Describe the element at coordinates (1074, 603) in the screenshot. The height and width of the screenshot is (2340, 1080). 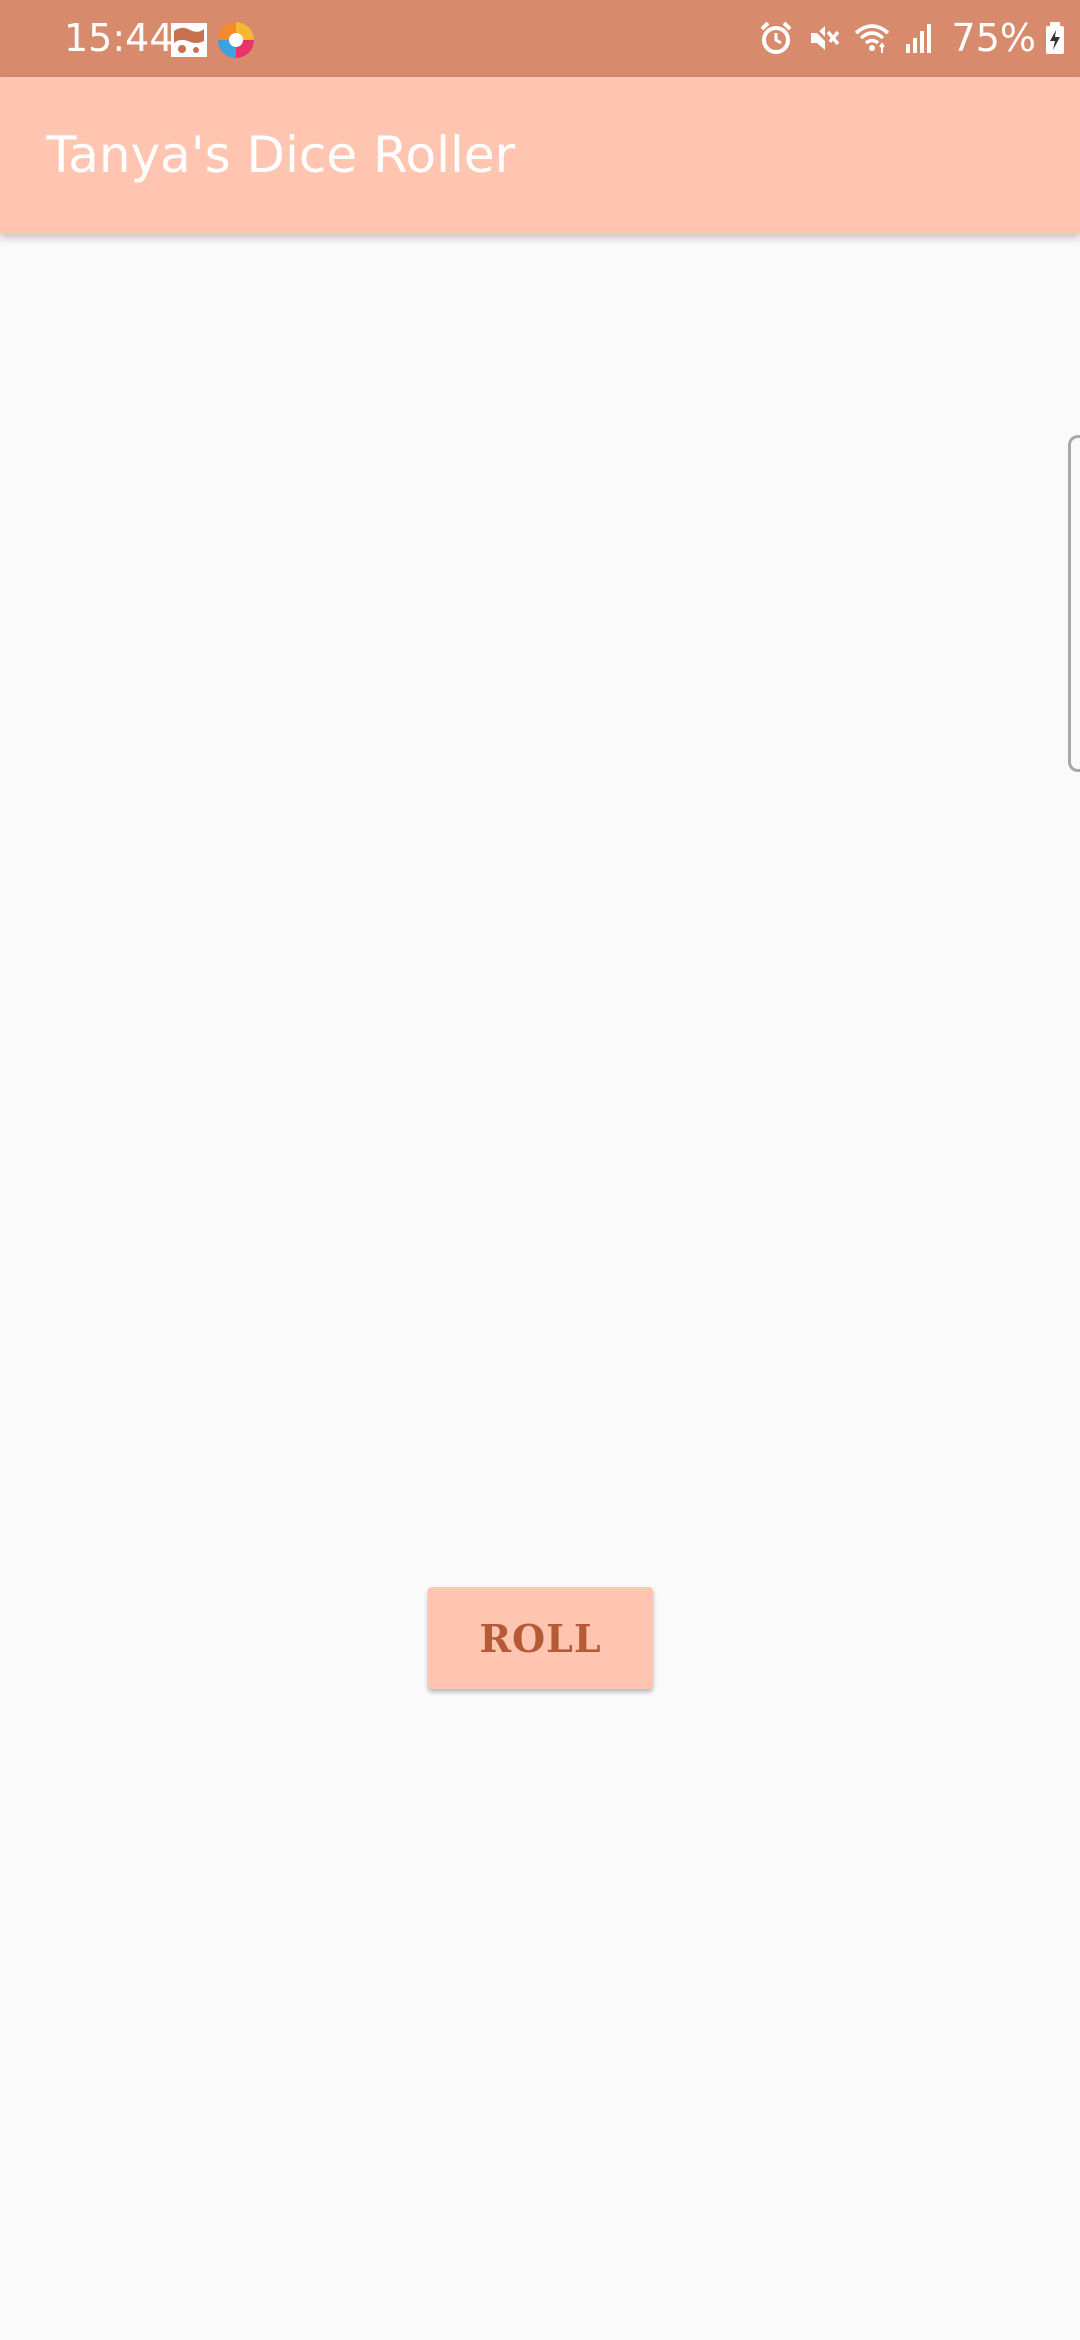
I see `edge-panel-handle` at that location.